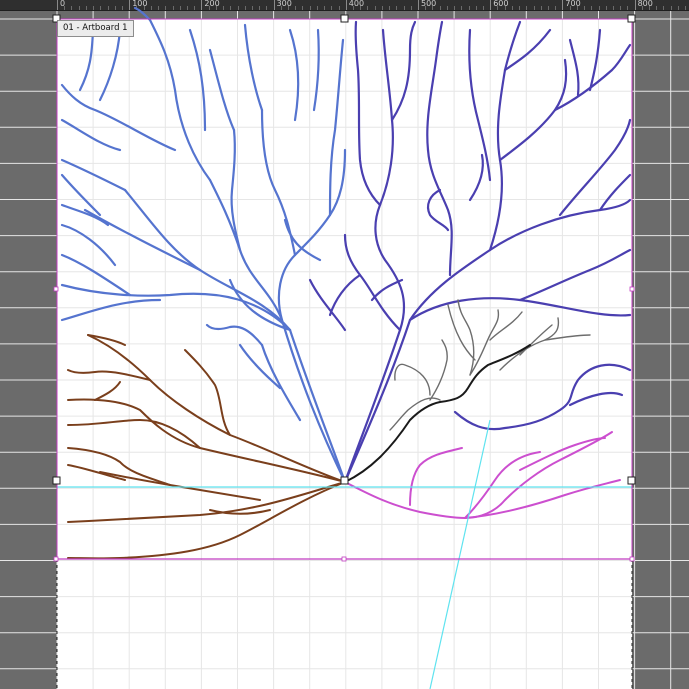 The width and height of the screenshot is (689, 689). Describe the element at coordinates (437, 413) in the screenshot. I see `black-branch` at that location.